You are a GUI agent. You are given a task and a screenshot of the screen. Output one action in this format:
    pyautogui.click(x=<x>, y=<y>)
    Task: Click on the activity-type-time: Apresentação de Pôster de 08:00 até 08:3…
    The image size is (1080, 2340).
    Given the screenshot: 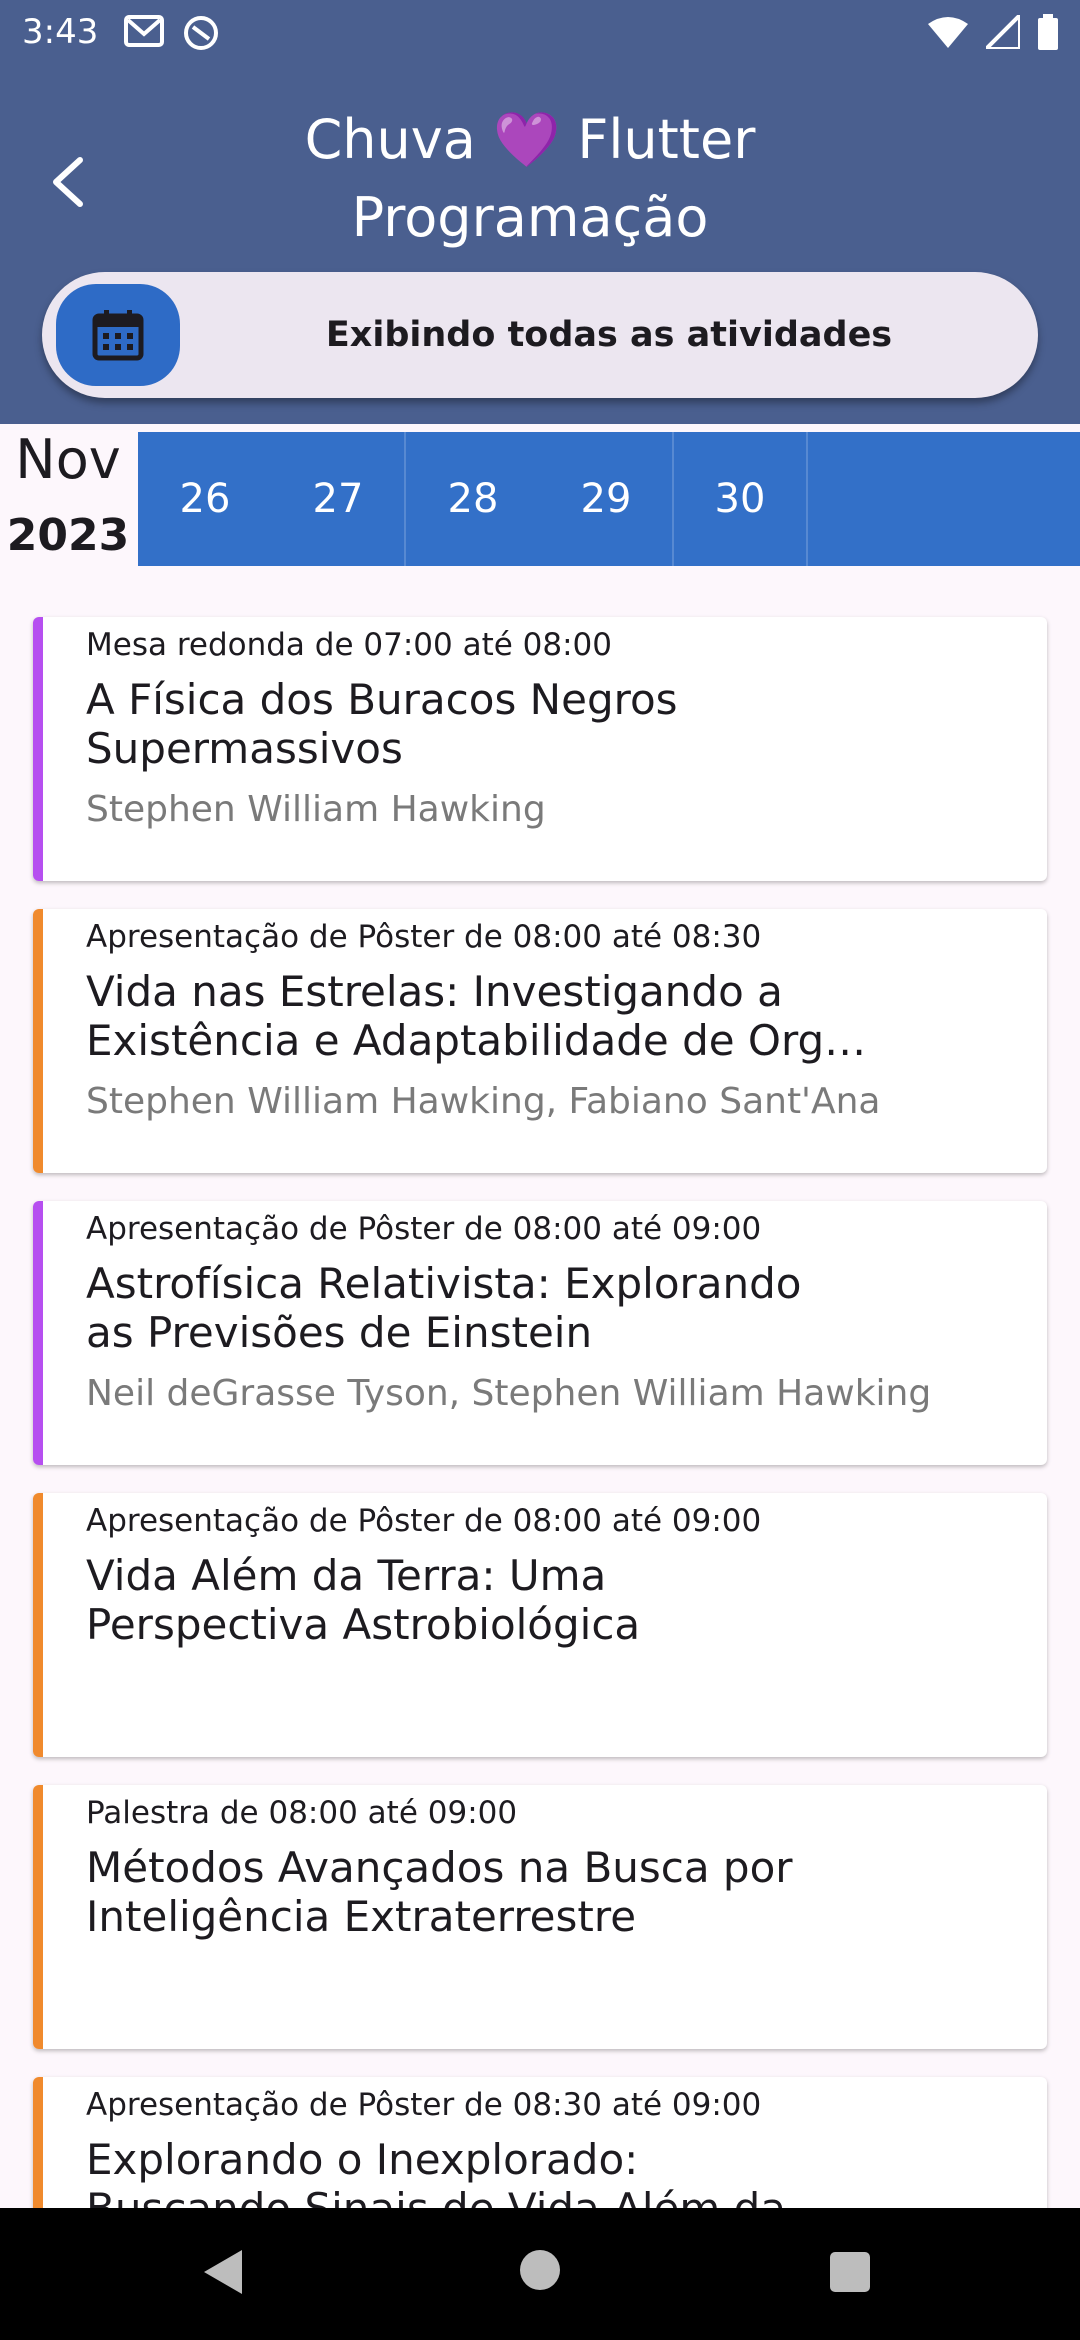 What is the action you would take?
    pyautogui.click(x=424, y=937)
    